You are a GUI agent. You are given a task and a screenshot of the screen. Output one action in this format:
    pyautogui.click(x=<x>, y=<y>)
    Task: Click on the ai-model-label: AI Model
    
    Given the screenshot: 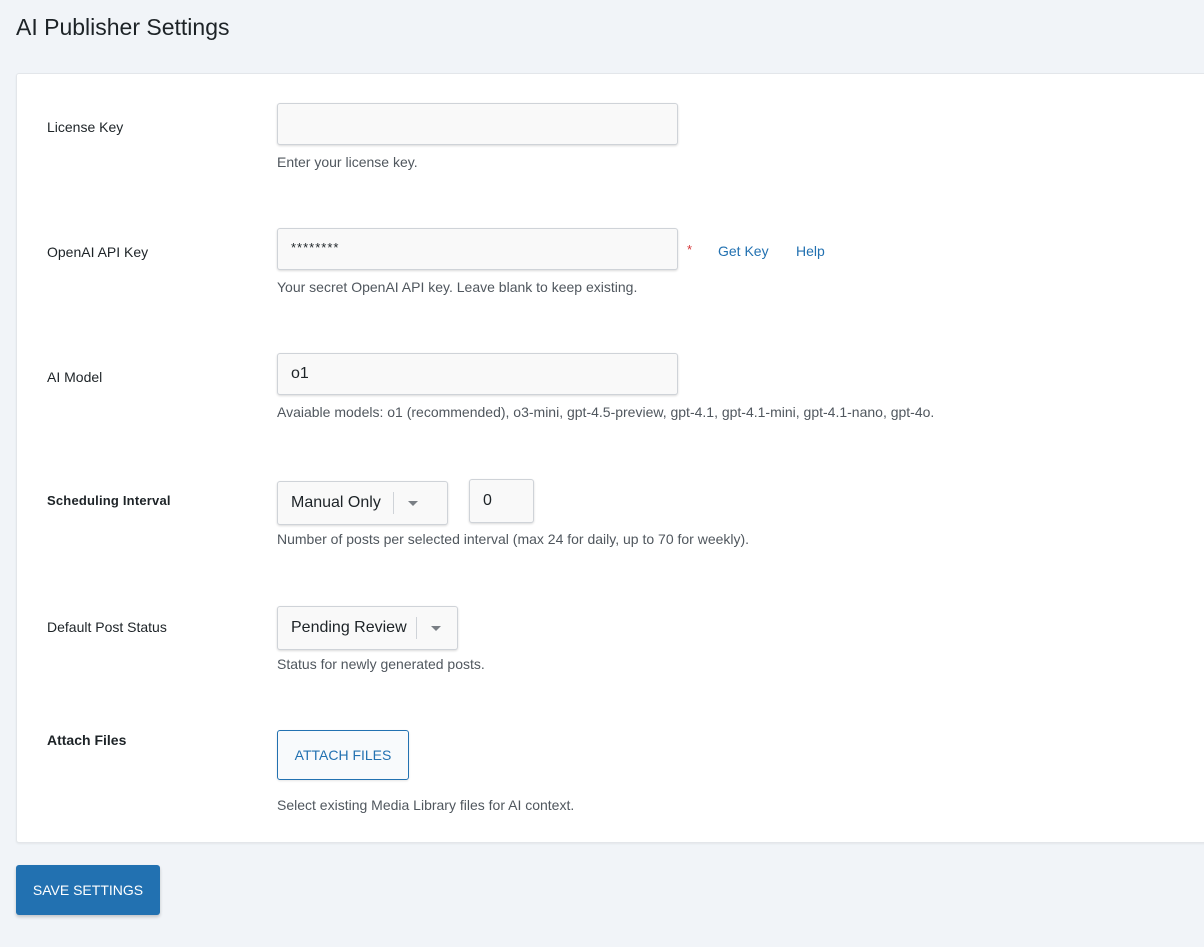 What is the action you would take?
    pyautogui.click(x=75, y=377)
    